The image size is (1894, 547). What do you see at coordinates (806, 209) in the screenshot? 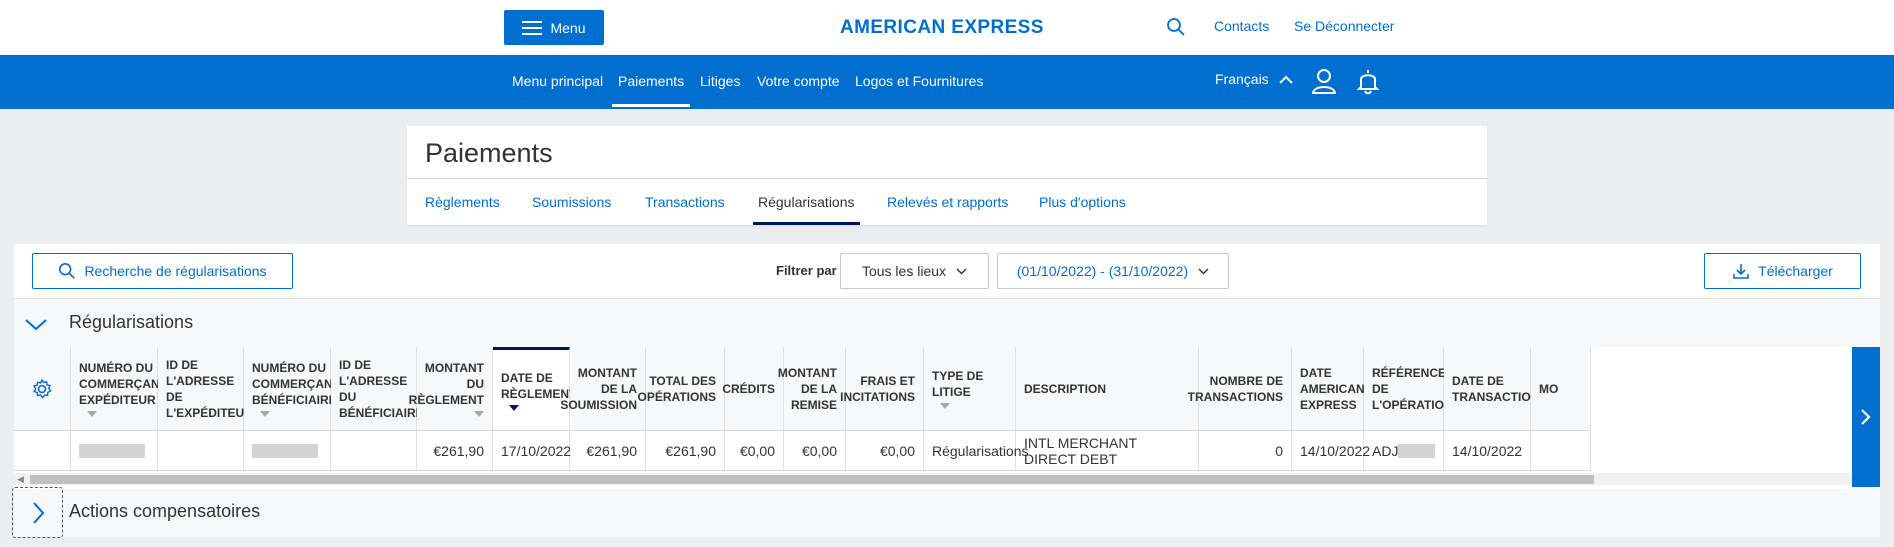
I see `tab-regularisations: Régularisations` at bounding box center [806, 209].